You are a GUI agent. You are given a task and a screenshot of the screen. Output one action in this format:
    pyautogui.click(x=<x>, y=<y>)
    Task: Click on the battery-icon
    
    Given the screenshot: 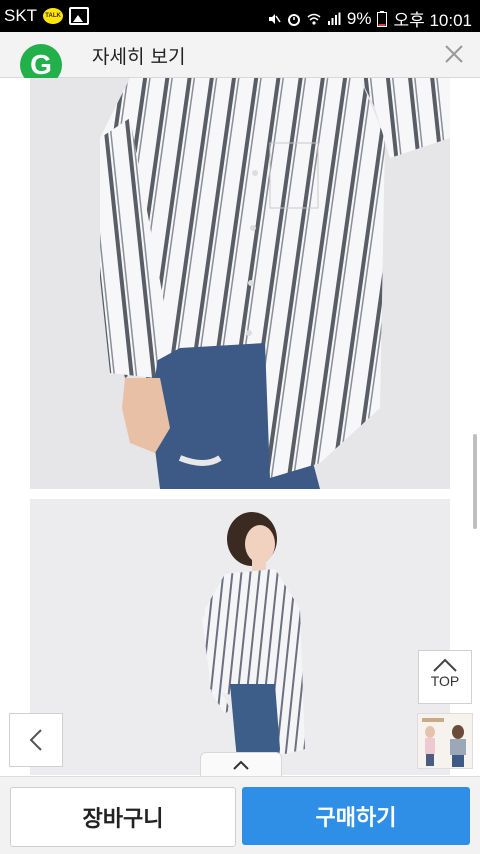 What is the action you would take?
    pyautogui.click(x=382, y=18)
    